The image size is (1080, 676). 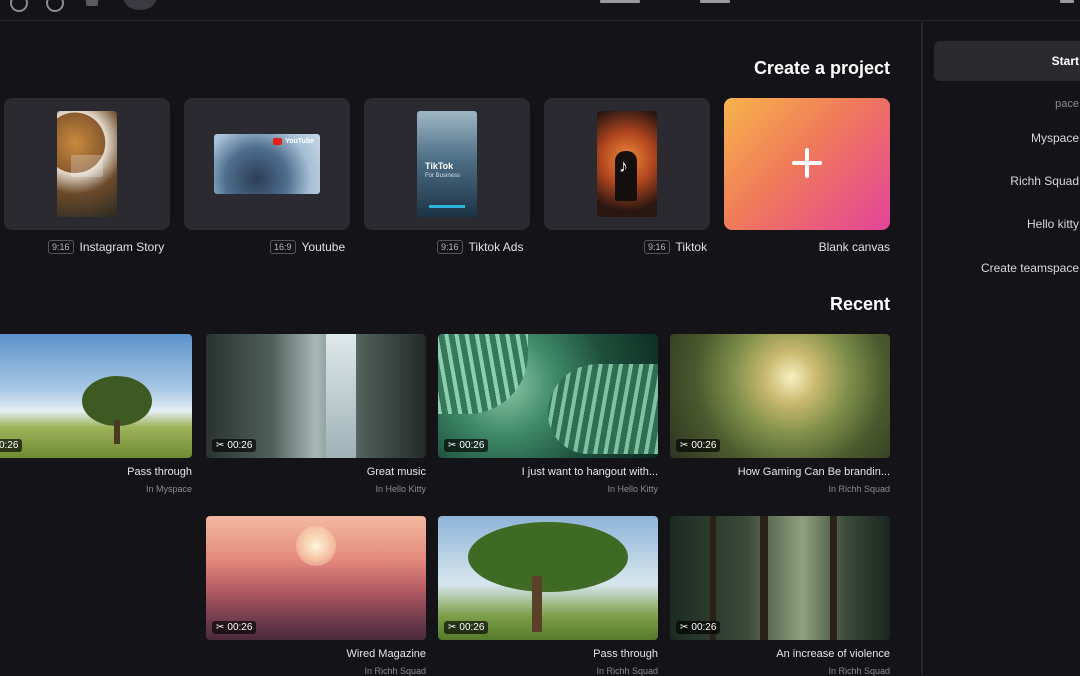 I want to click on video-space: In Richh Squad, so click(x=859, y=489).